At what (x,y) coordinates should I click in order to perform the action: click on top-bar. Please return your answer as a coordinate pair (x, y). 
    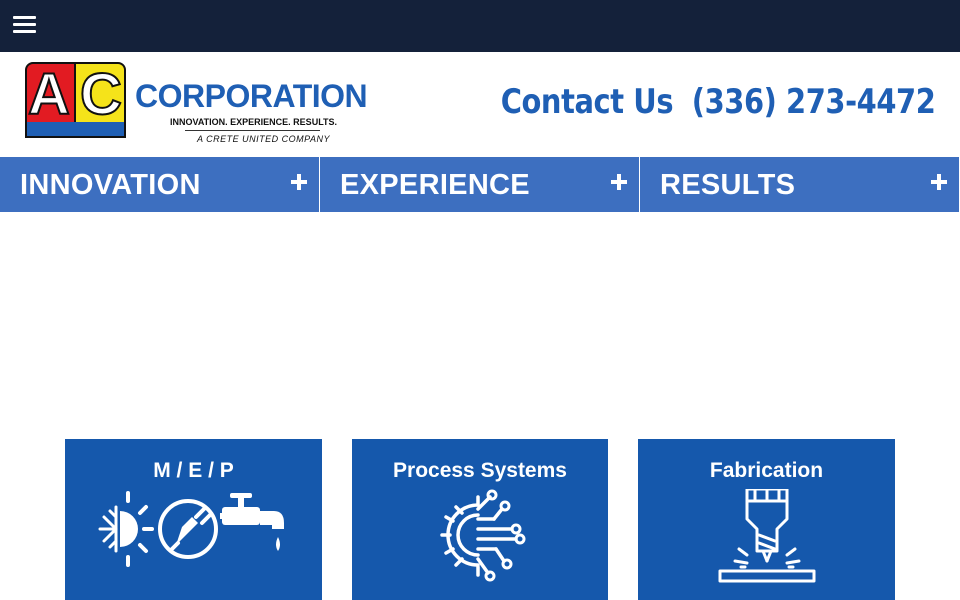
    Looking at the image, I should click on (480, 26).